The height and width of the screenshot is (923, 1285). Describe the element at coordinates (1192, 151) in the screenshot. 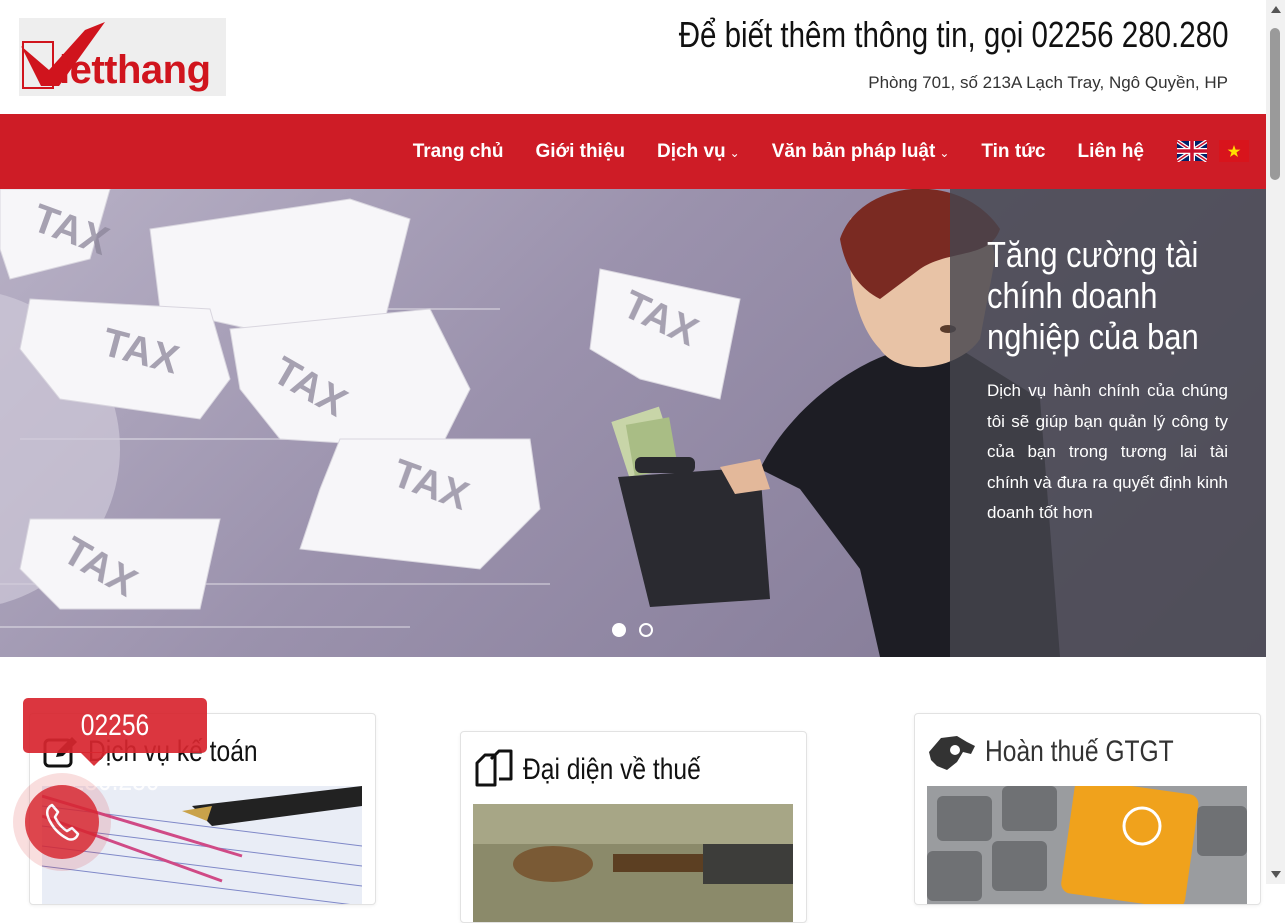

I see `uk-flag-icon` at that location.